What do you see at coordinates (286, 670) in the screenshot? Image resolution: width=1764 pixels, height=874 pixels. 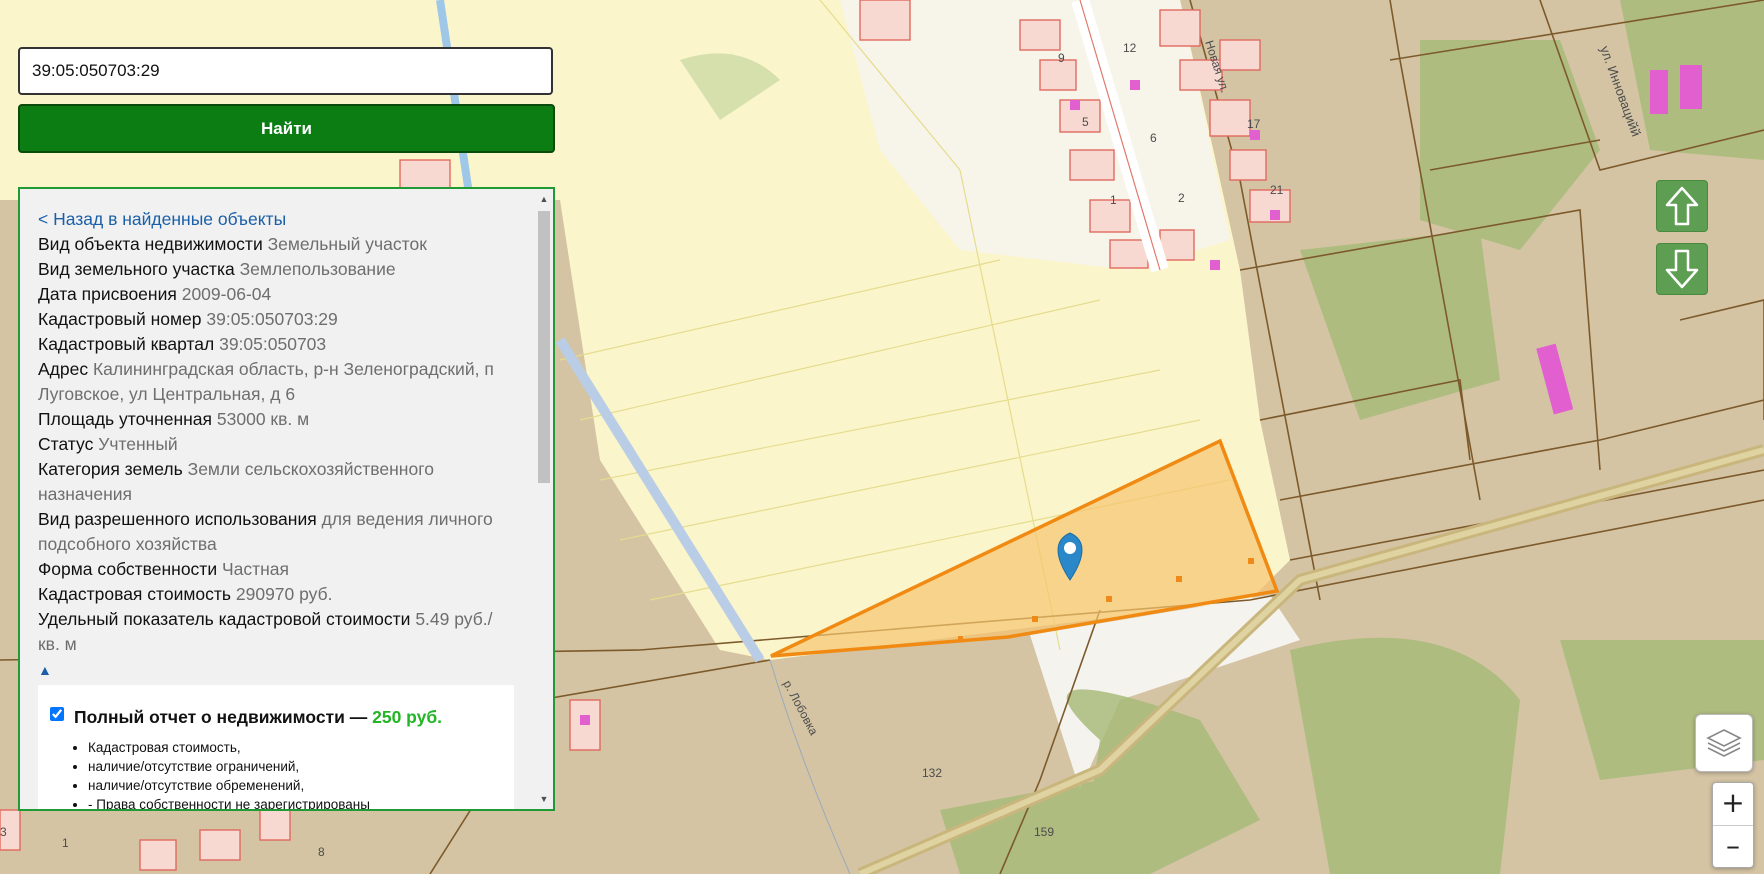 I see `collapse-up-icon: ▲` at bounding box center [286, 670].